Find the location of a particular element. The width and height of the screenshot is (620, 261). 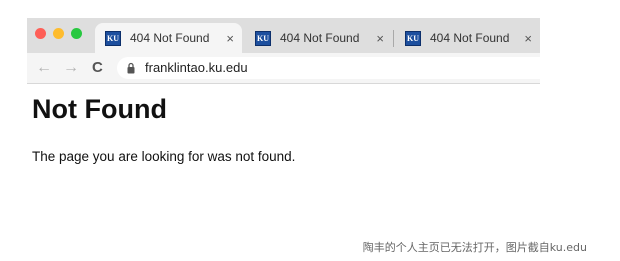

address-bar: franklintao.ku.edu is located at coordinates (328, 68).